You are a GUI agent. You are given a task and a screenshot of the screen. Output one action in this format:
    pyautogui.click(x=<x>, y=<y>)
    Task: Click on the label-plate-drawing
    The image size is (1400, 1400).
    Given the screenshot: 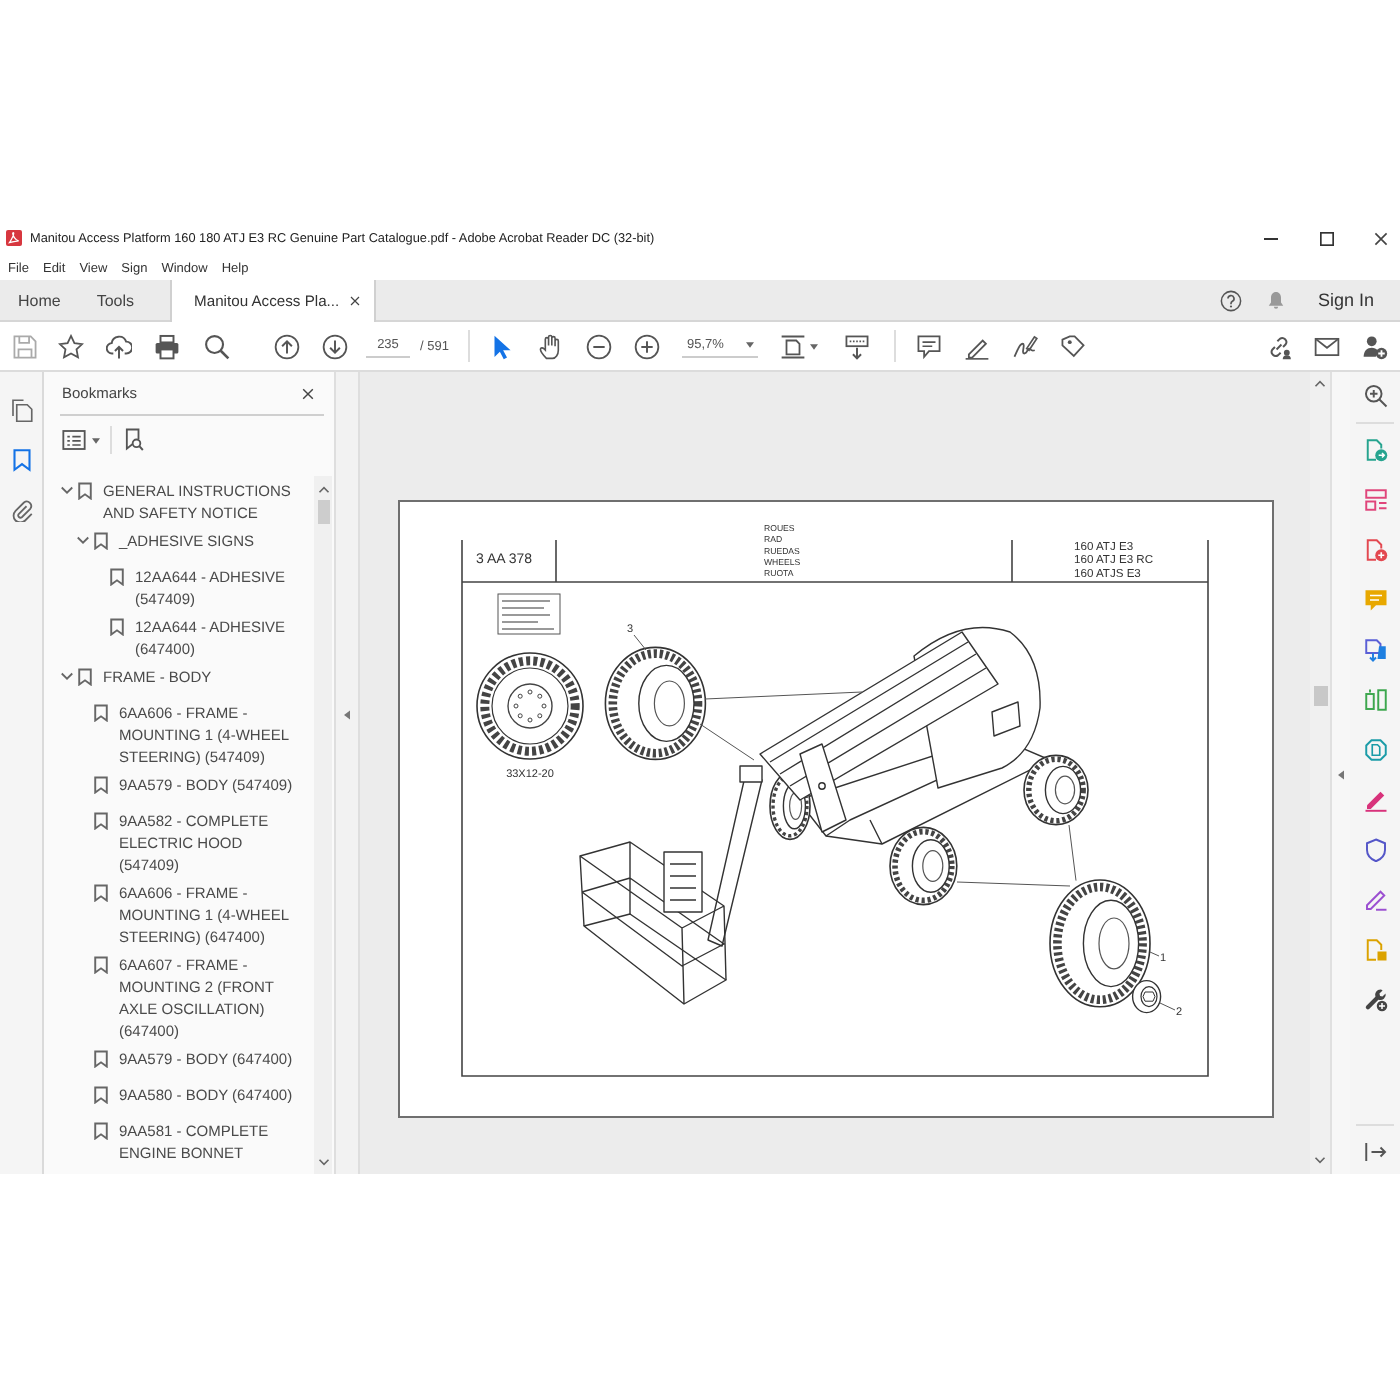 What is the action you would take?
    pyautogui.click(x=529, y=614)
    